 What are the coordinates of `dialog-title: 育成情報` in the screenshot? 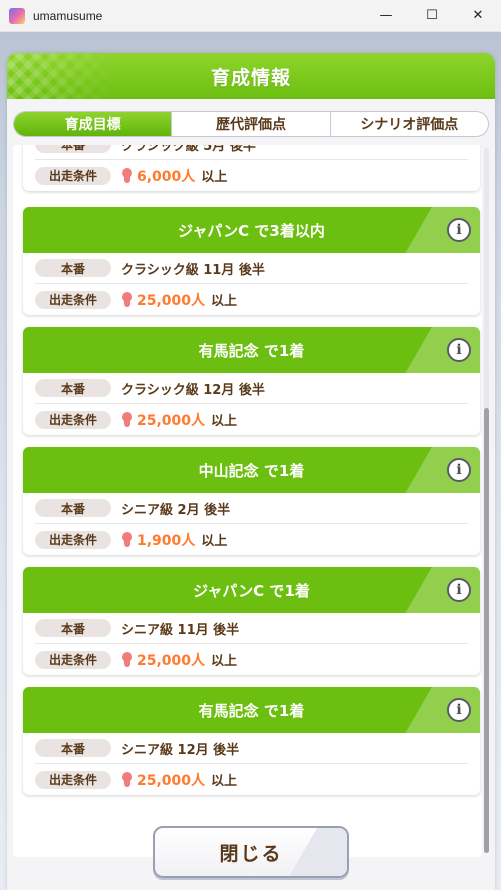 It's located at (250, 77).